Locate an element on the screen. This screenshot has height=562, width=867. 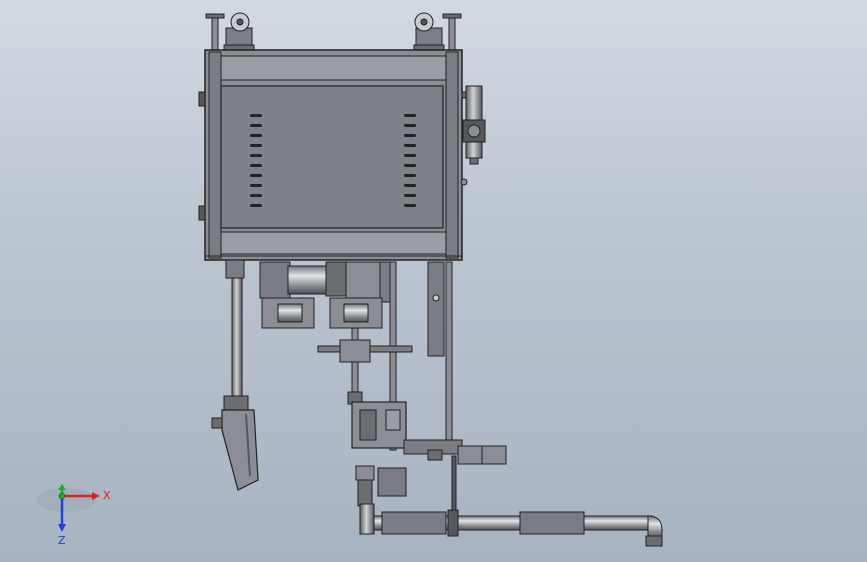
pipe-elbow is located at coordinates (655, 527).